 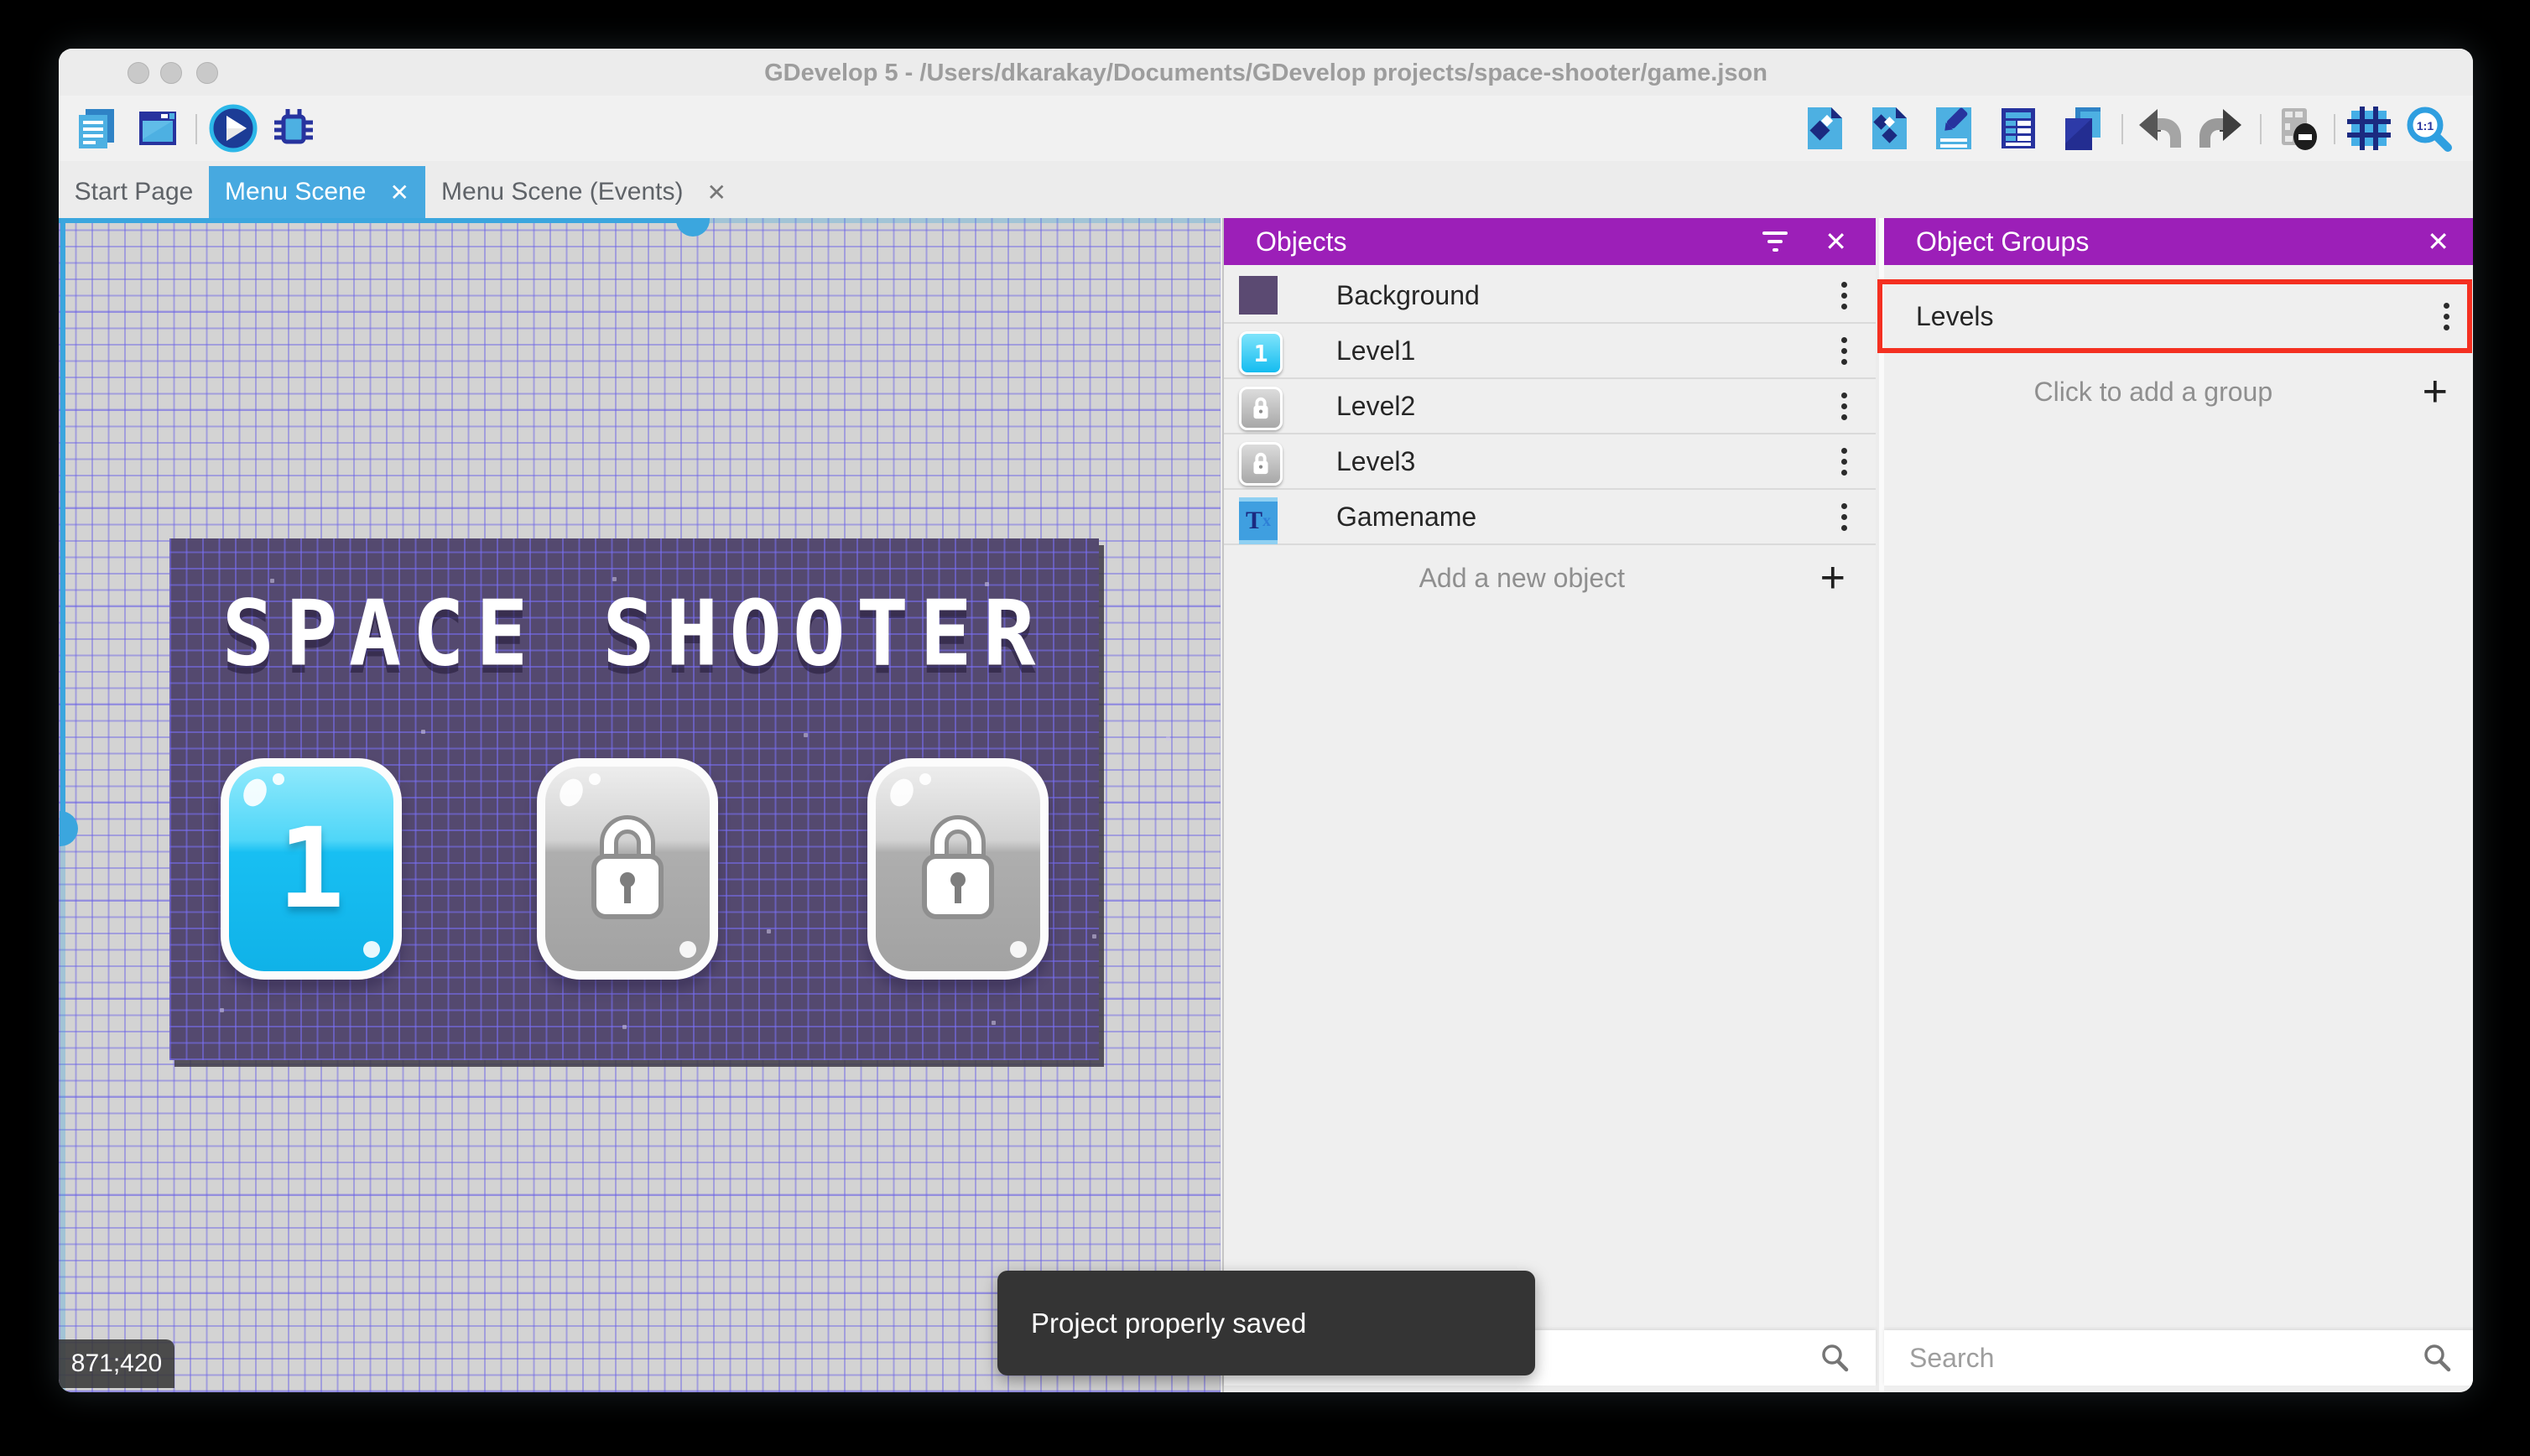 I want to click on objects-panel-header: Objects ✕, so click(x=1550, y=241).